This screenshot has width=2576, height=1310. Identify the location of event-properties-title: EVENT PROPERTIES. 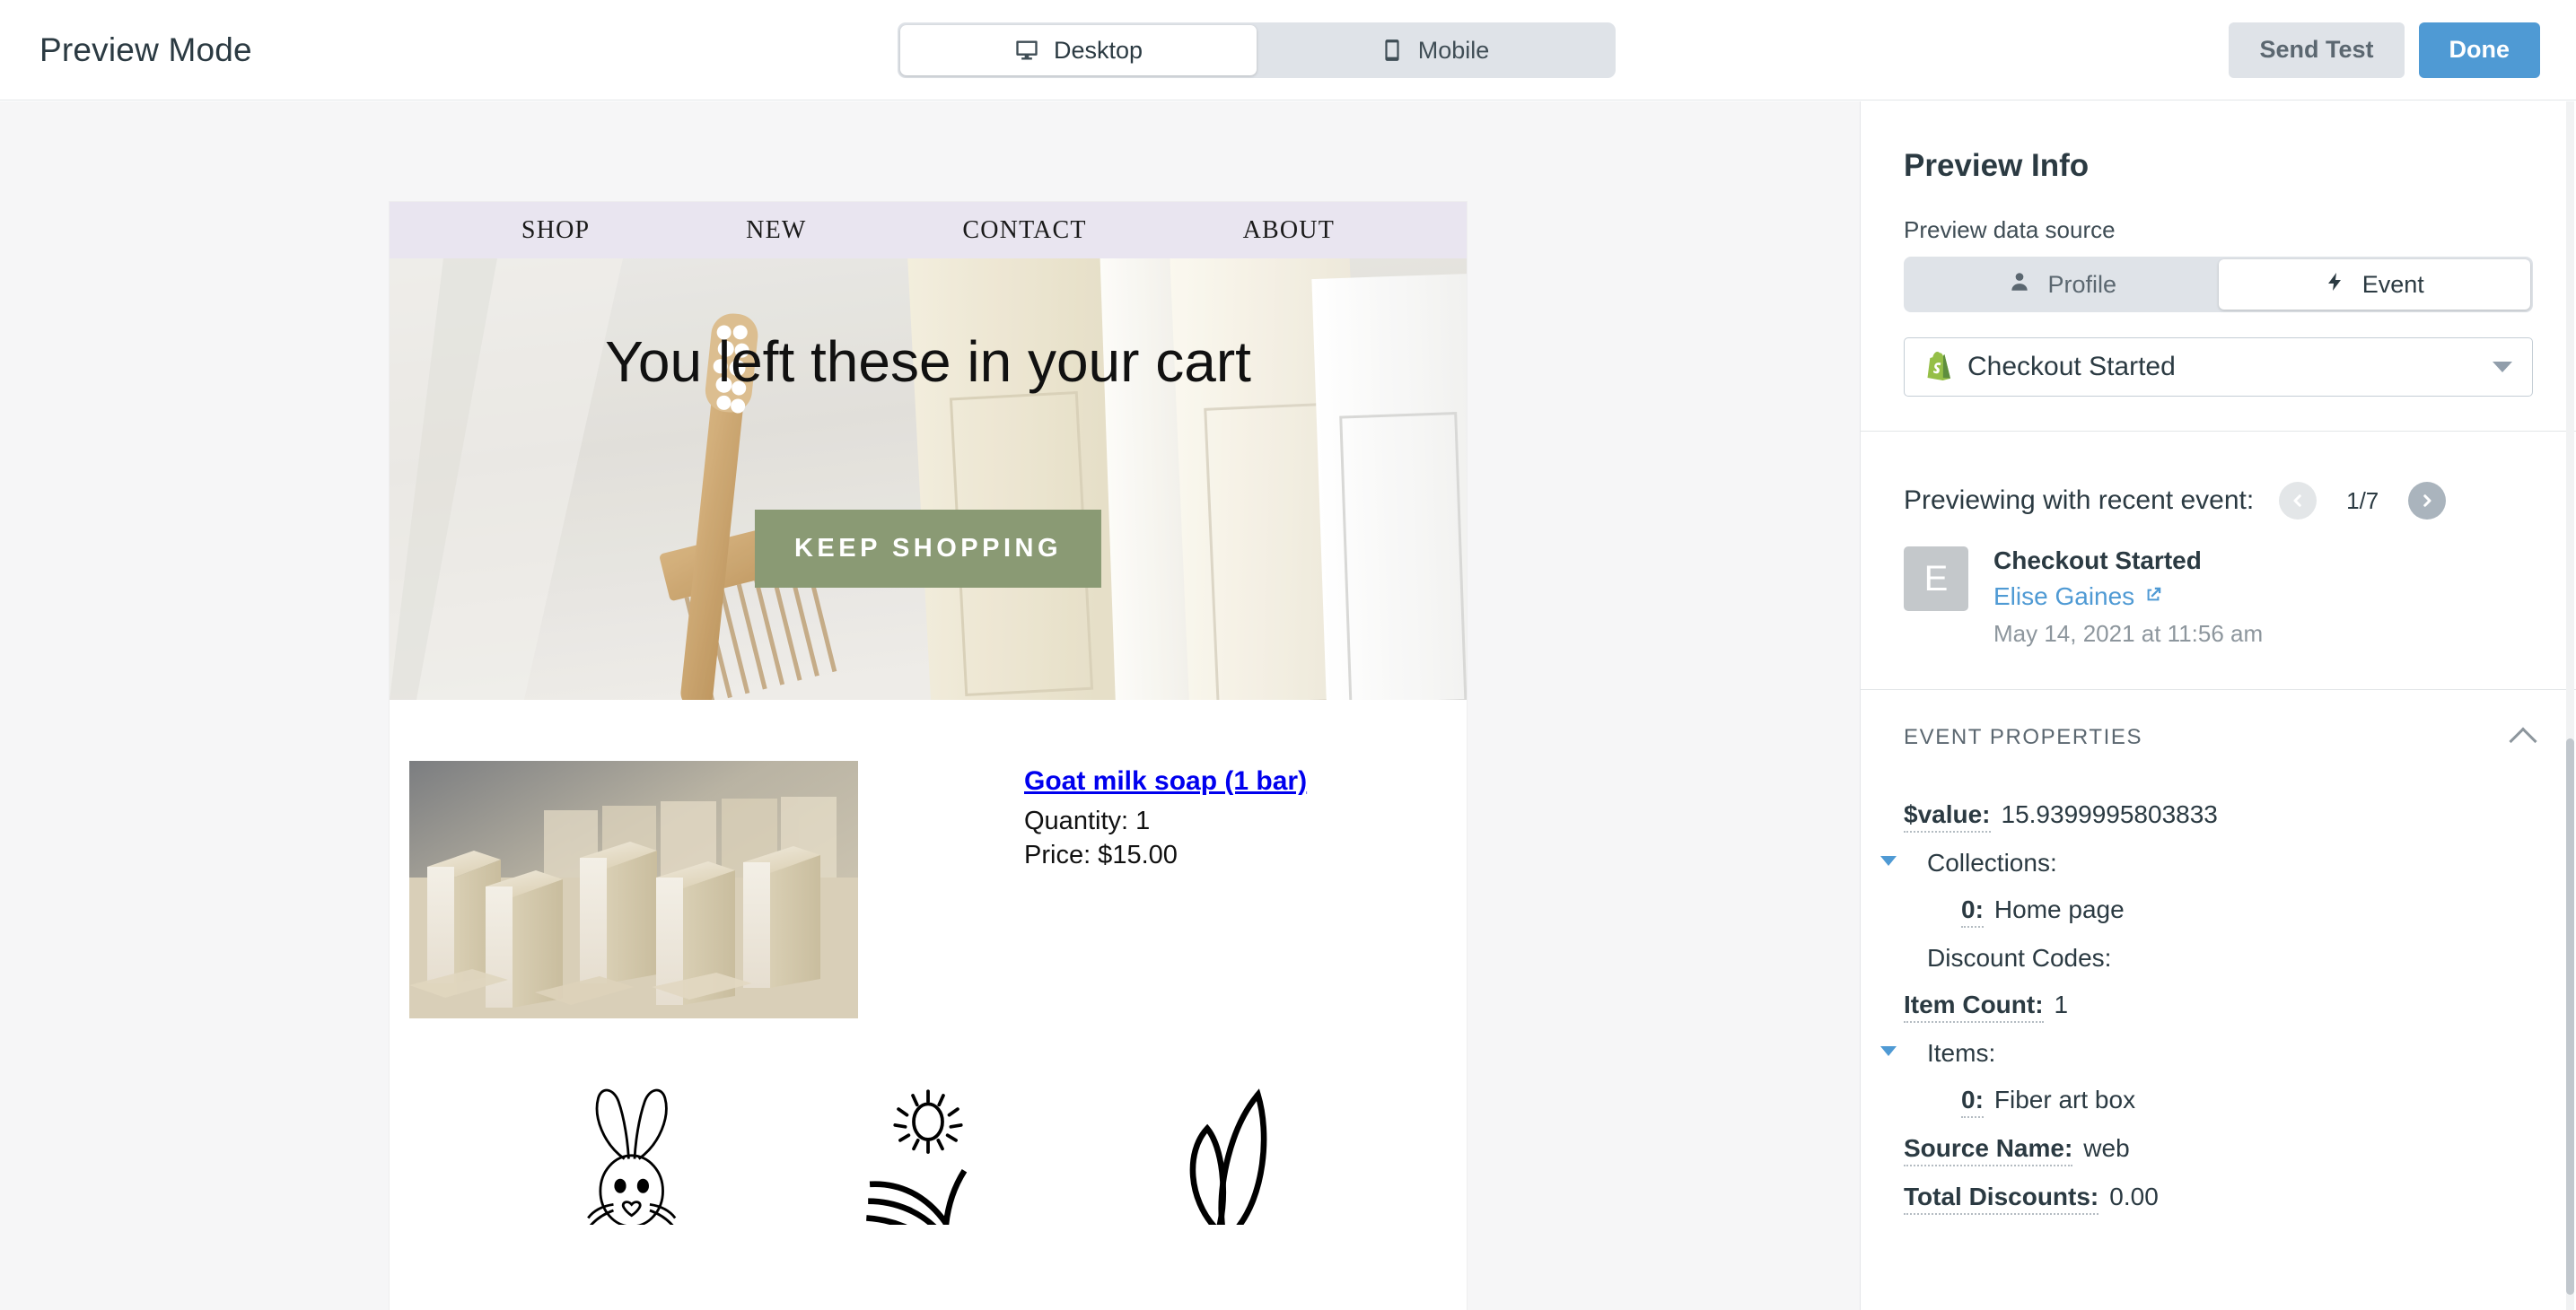
(2023, 737).